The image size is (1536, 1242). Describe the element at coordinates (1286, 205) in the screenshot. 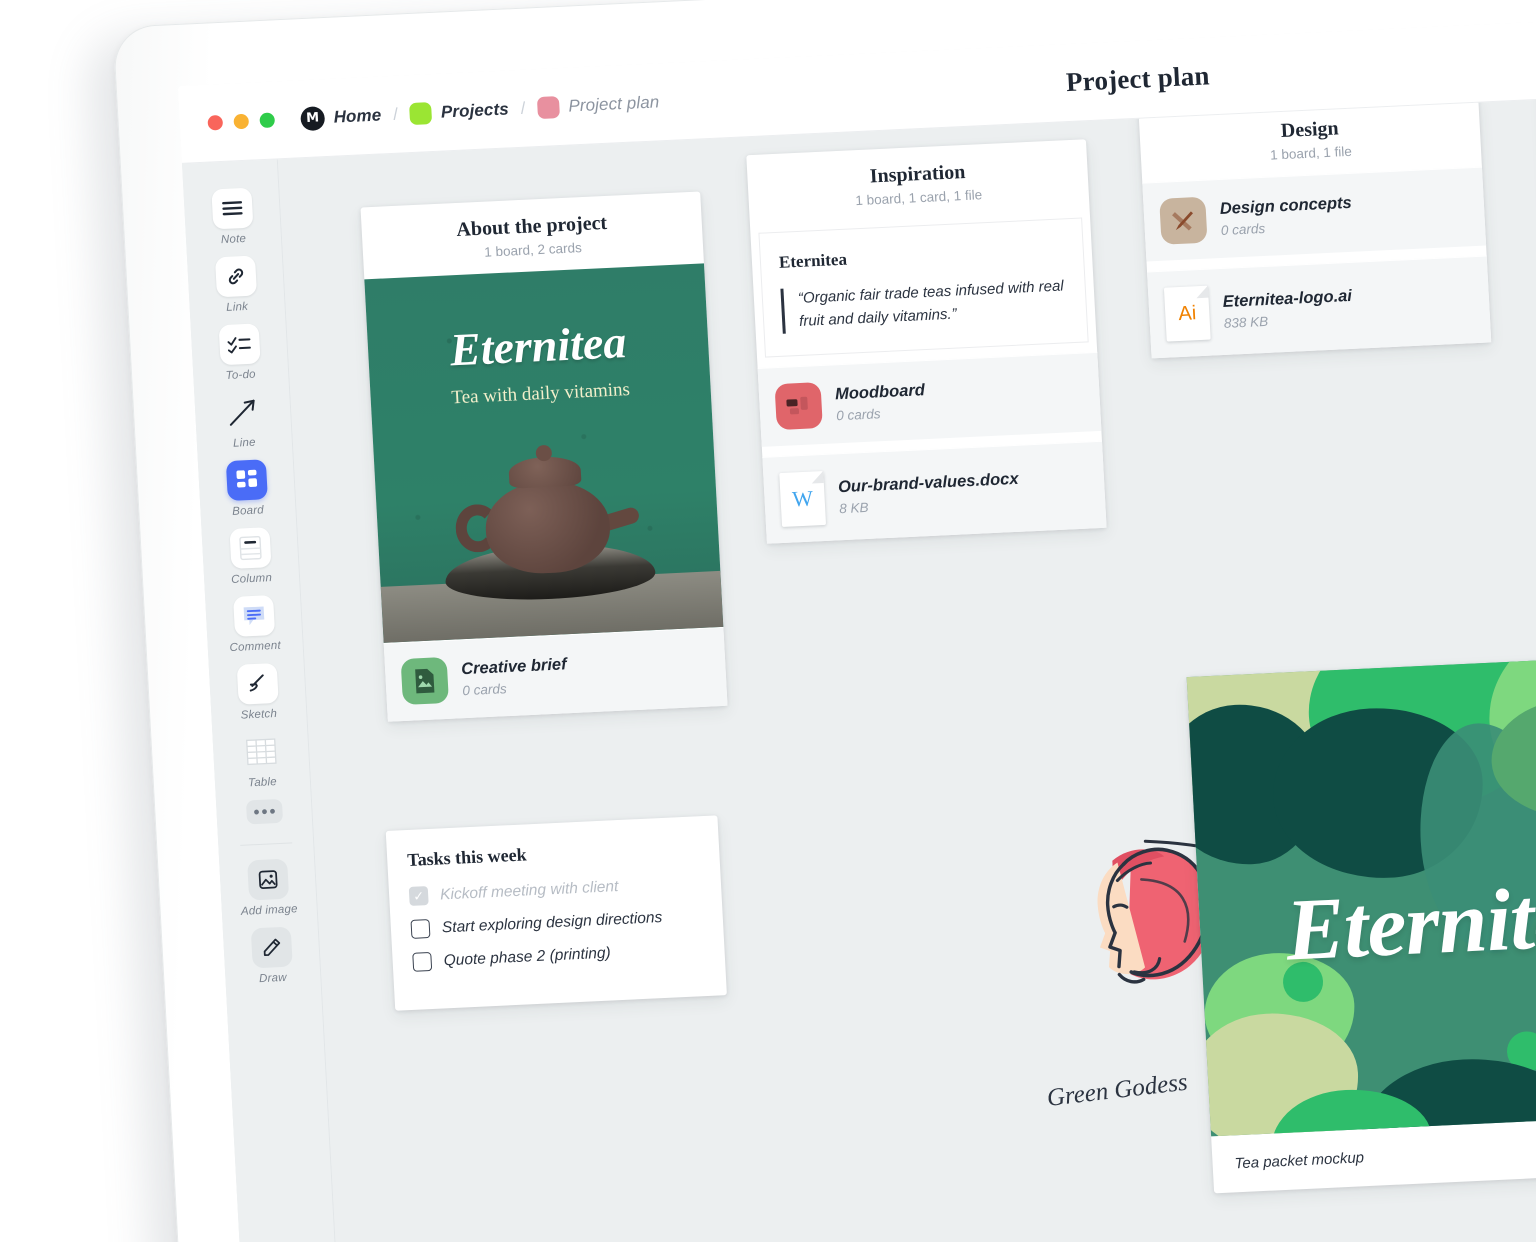

I see `list-item-name: Design concepts` at that location.